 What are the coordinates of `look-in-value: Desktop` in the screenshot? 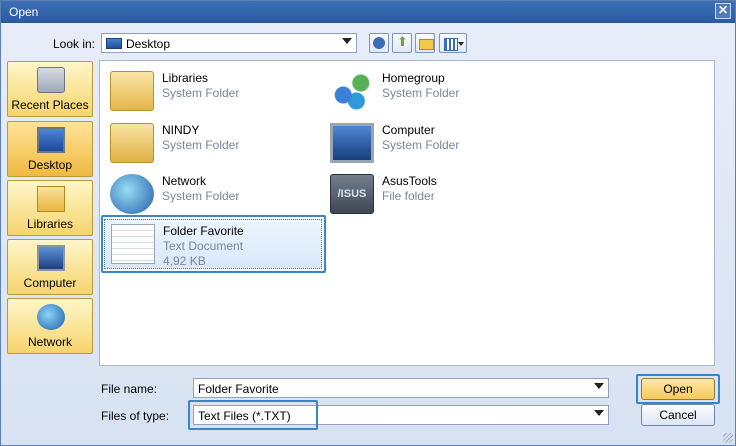 It's located at (148, 44).